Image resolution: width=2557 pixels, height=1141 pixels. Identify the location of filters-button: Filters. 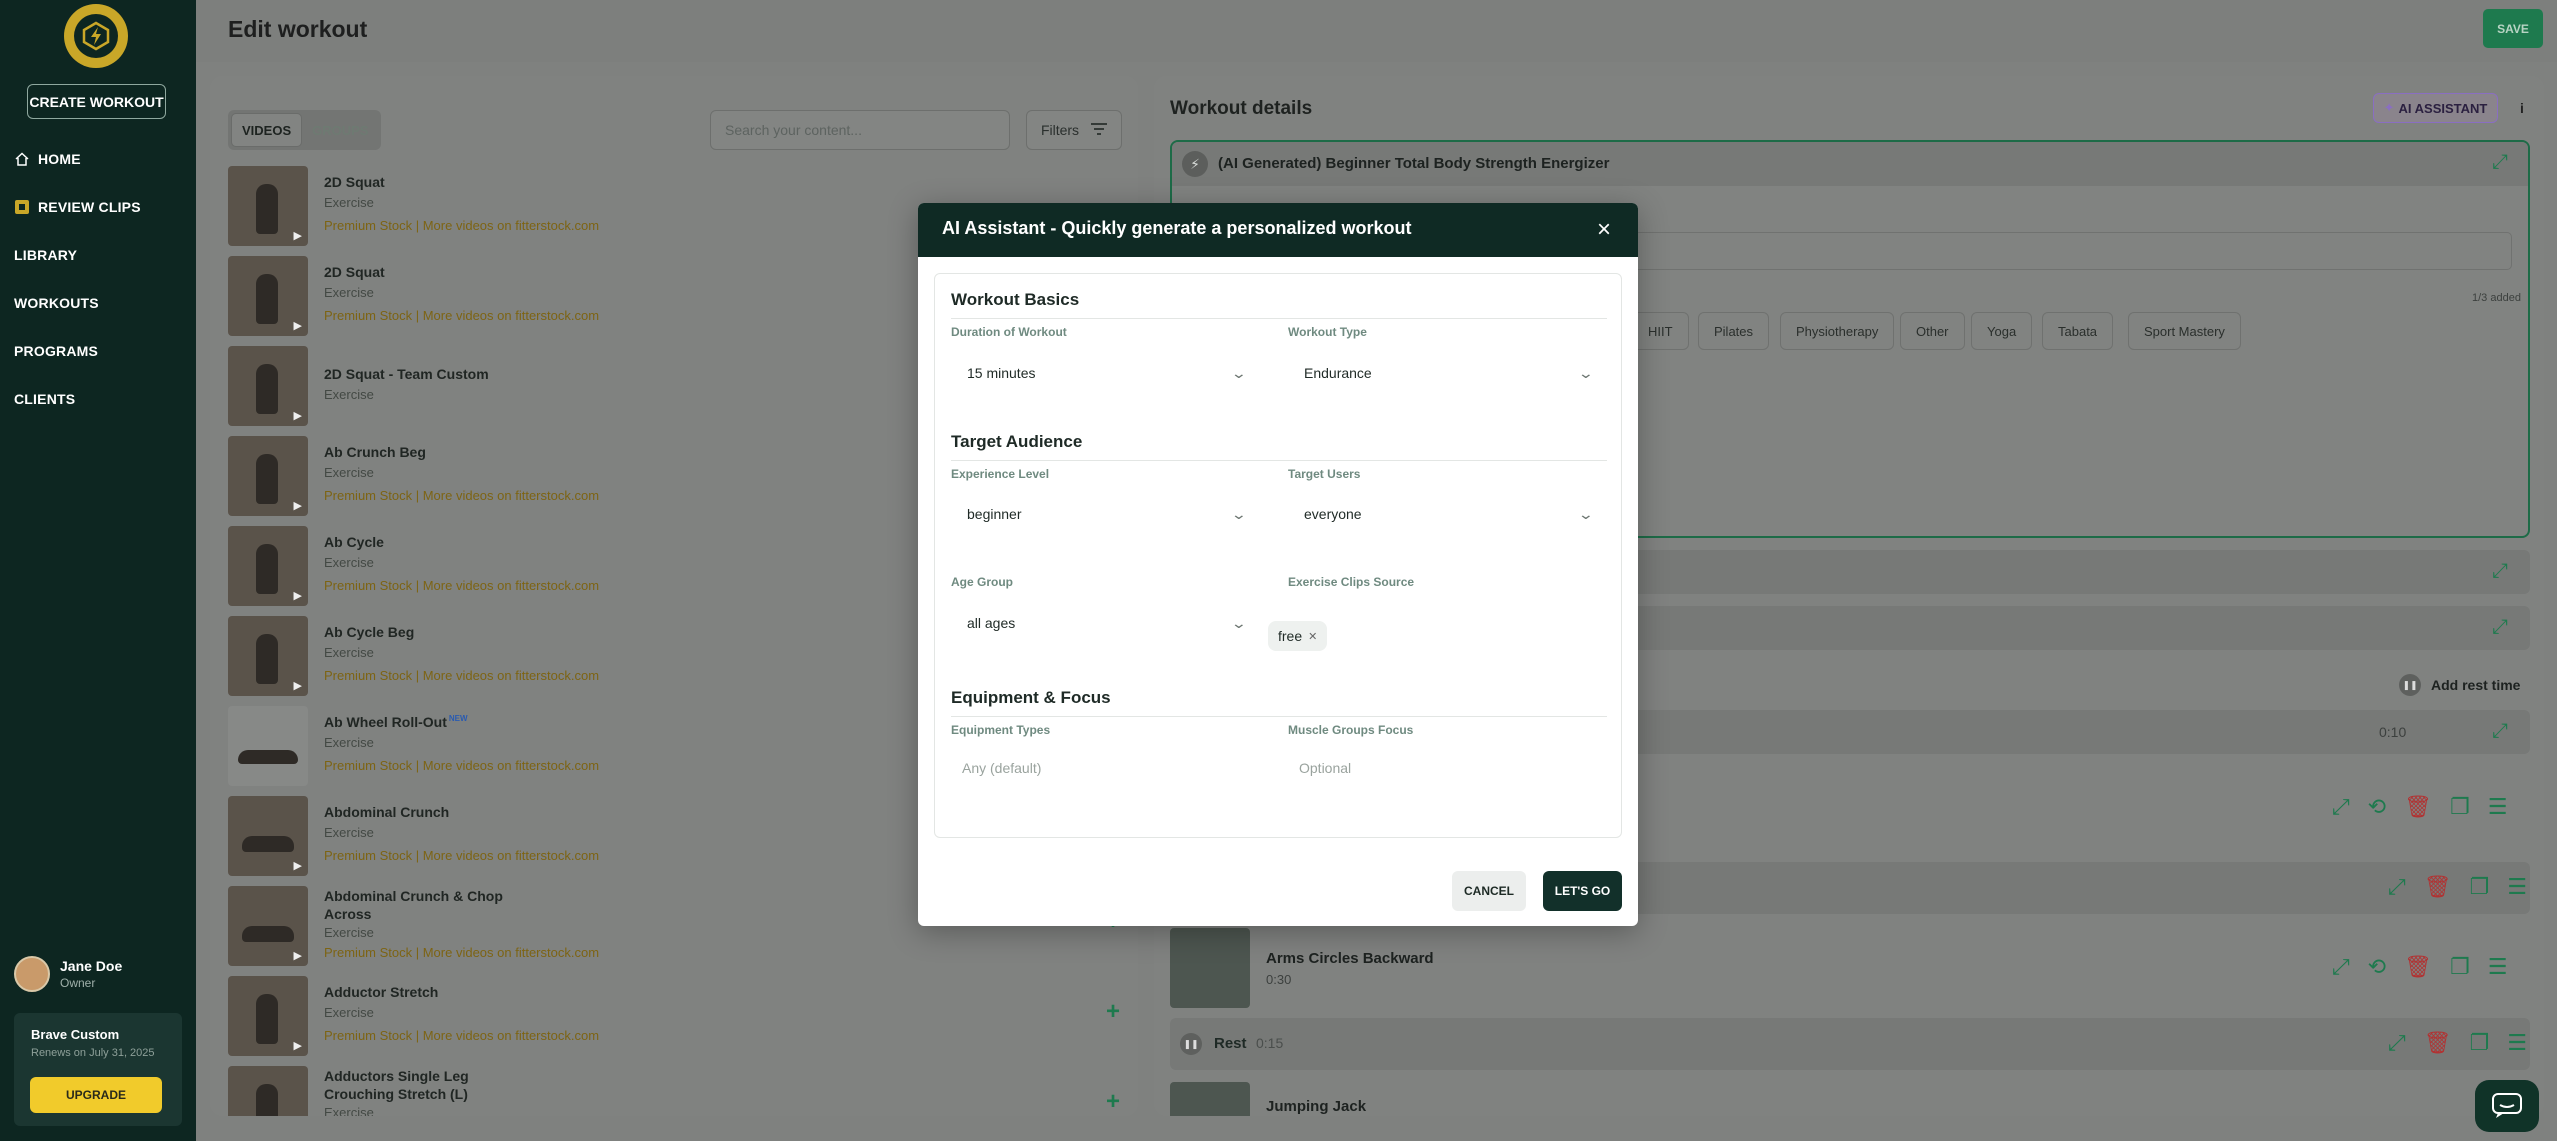
(1074, 130).